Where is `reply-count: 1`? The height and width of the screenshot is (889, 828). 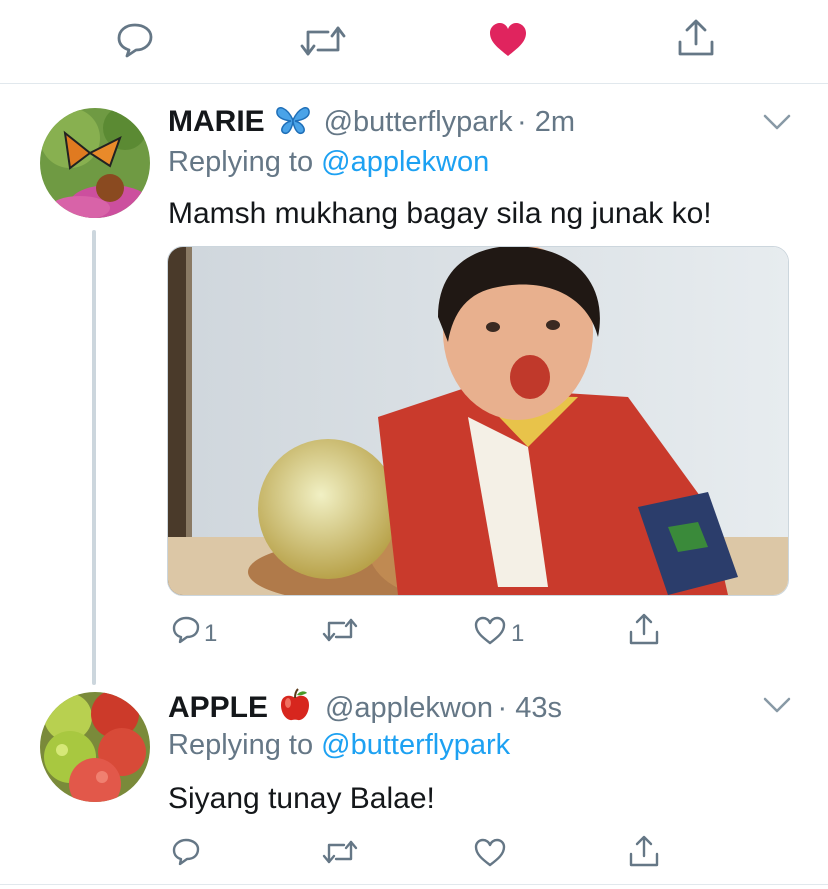 reply-count: 1 is located at coordinates (211, 633).